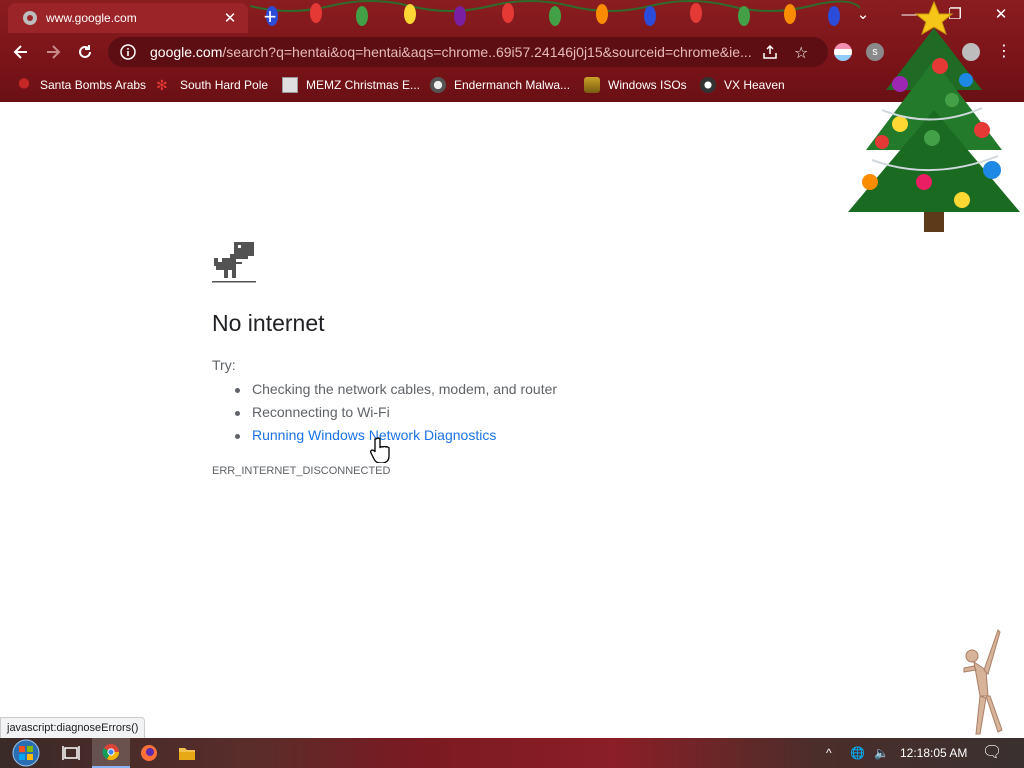  Describe the element at coordinates (801, 53) in the screenshot. I see `bookmark-star-icon: ☆` at that location.